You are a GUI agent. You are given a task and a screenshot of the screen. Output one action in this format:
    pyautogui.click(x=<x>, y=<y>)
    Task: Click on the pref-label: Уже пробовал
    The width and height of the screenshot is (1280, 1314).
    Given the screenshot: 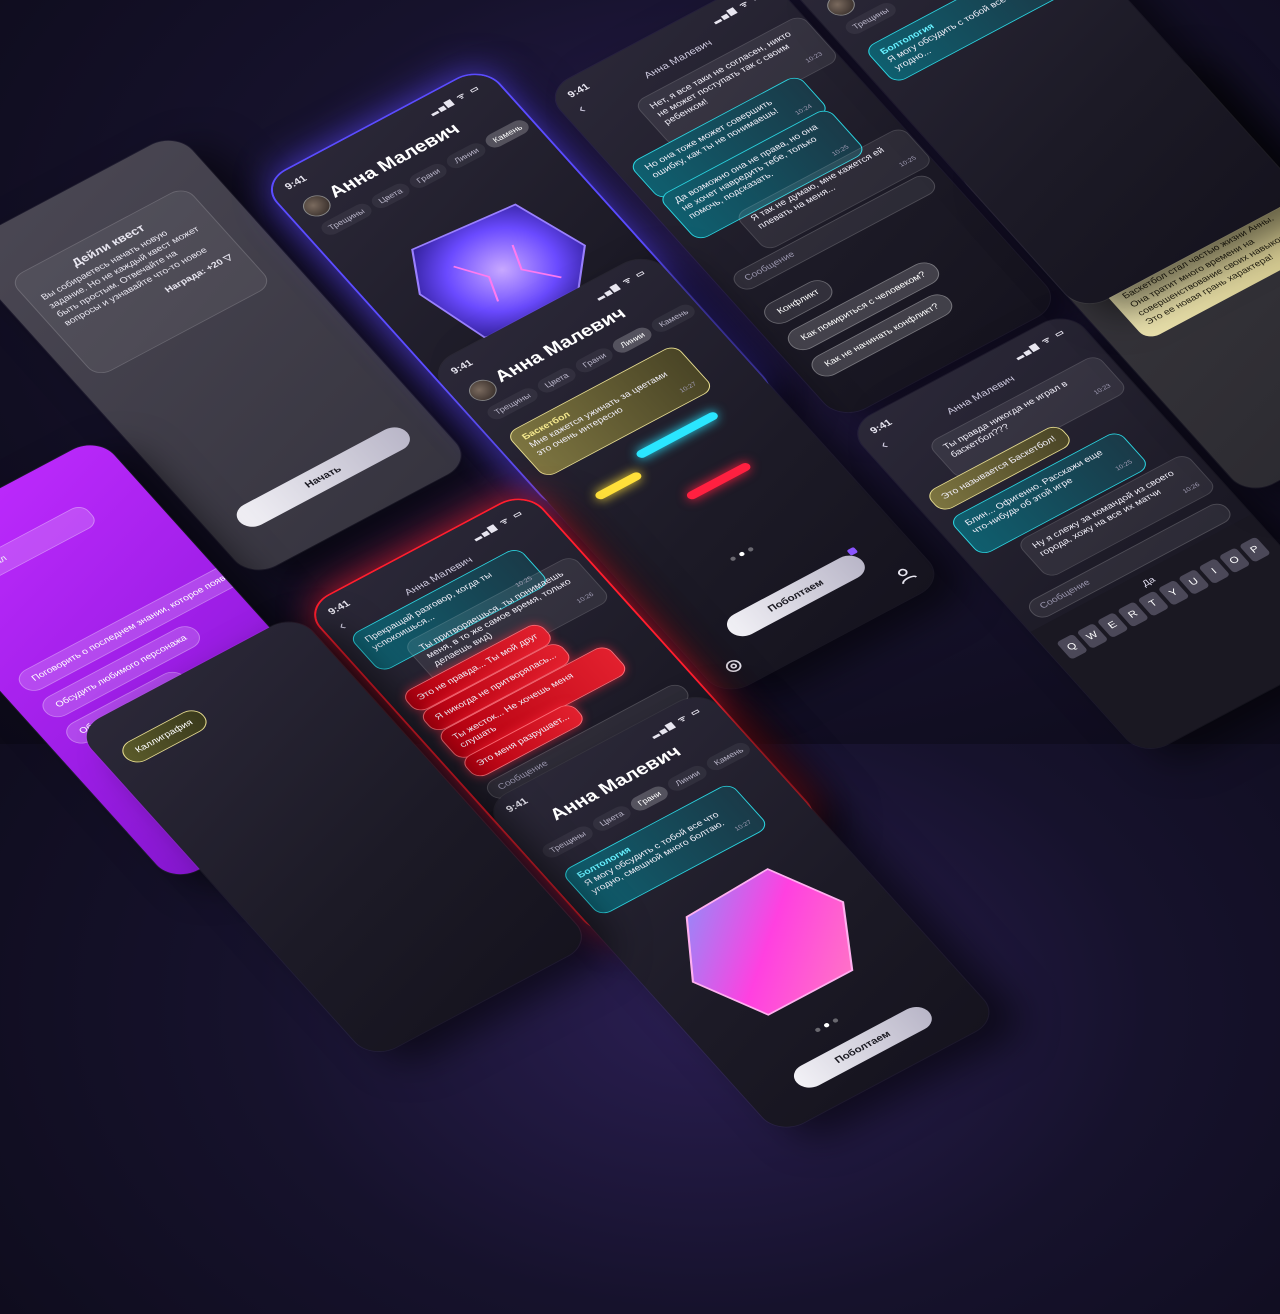 What is the action you would take?
    pyautogui.click(x=5, y=572)
    